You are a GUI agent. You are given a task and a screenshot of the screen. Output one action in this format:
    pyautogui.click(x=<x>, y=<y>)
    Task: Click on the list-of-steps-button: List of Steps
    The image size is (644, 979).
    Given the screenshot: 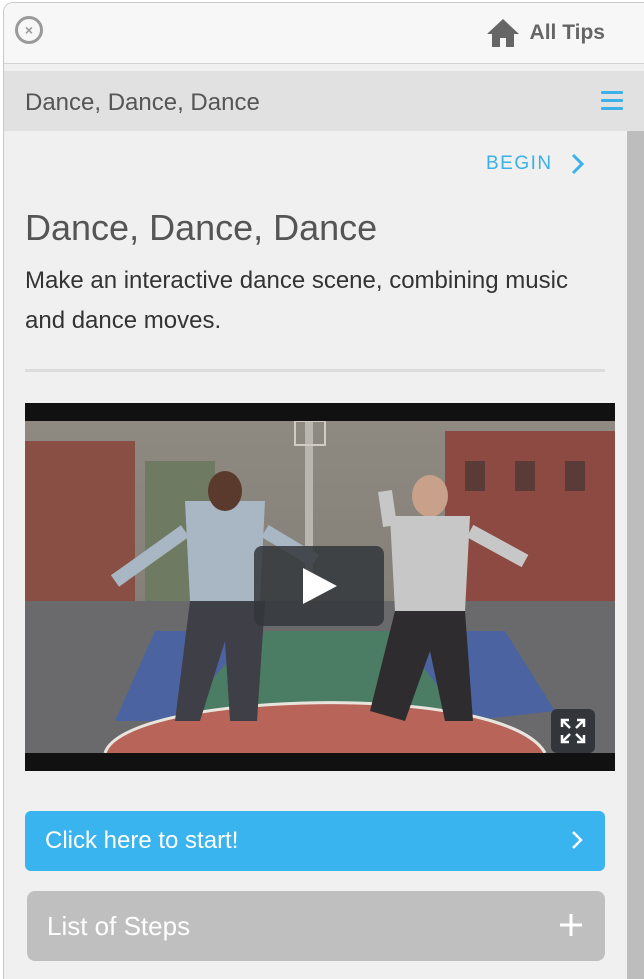 What is the action you would take?
    pyautogui.click(x=316, y=926)
    